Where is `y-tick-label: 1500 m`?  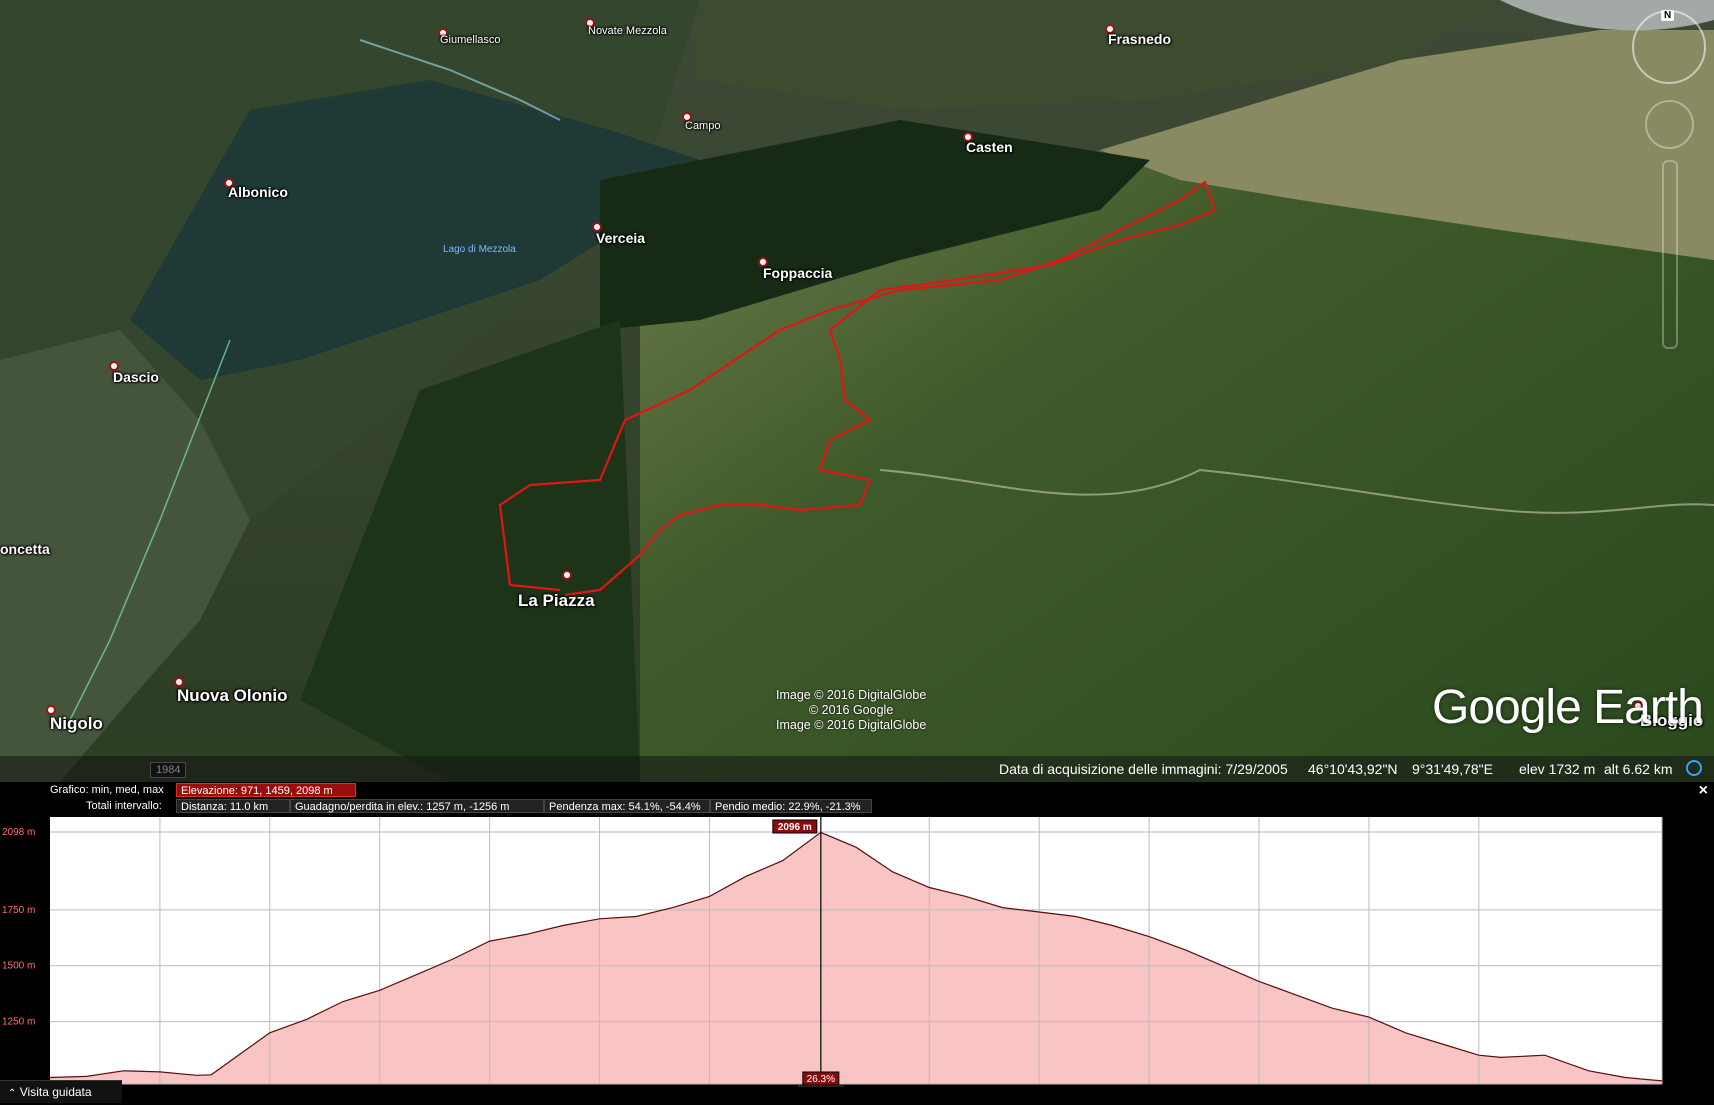 y-tick-label: 1500 m is located at coordinates (18, 966).